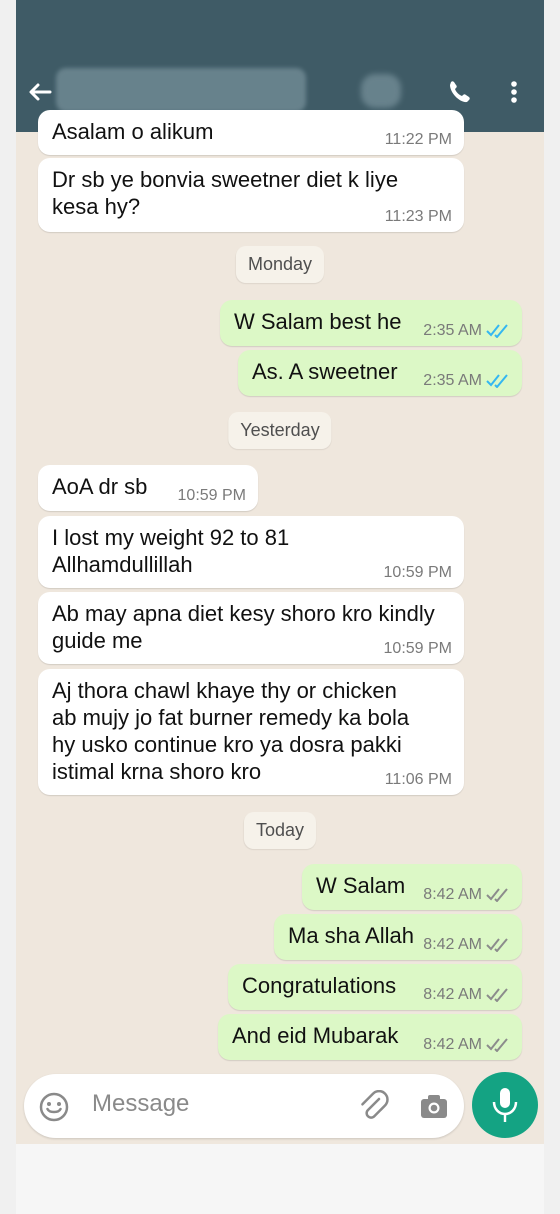 Image resolution: width=560 pixels, height=1214 pixels. Describe the element at coordinates (244, 1106) in the screenshot. I see `message-input: Message` at that location.